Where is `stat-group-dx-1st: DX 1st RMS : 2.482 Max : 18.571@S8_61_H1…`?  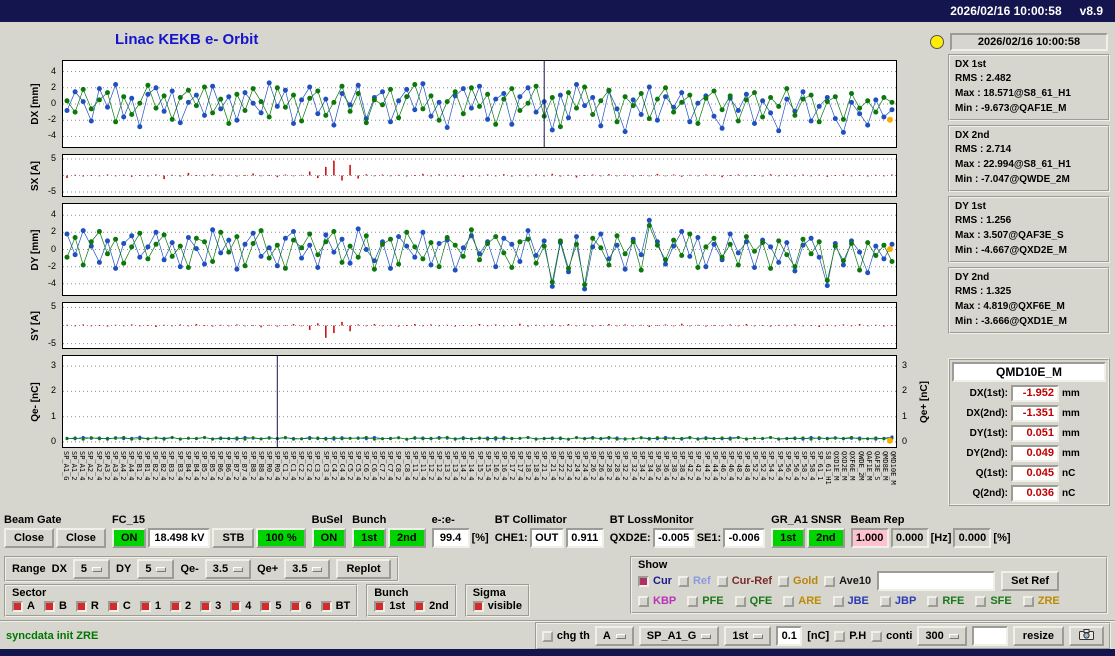 stat-group-dx-1st: DX 1st RMS : 2.482 Max : 18.571@S8_61_H1… is located at coordinates (1029, 87).